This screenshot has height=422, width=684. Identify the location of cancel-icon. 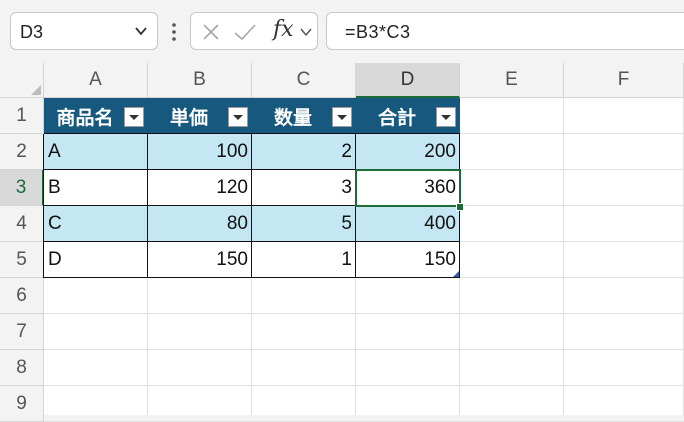
(211, 32).